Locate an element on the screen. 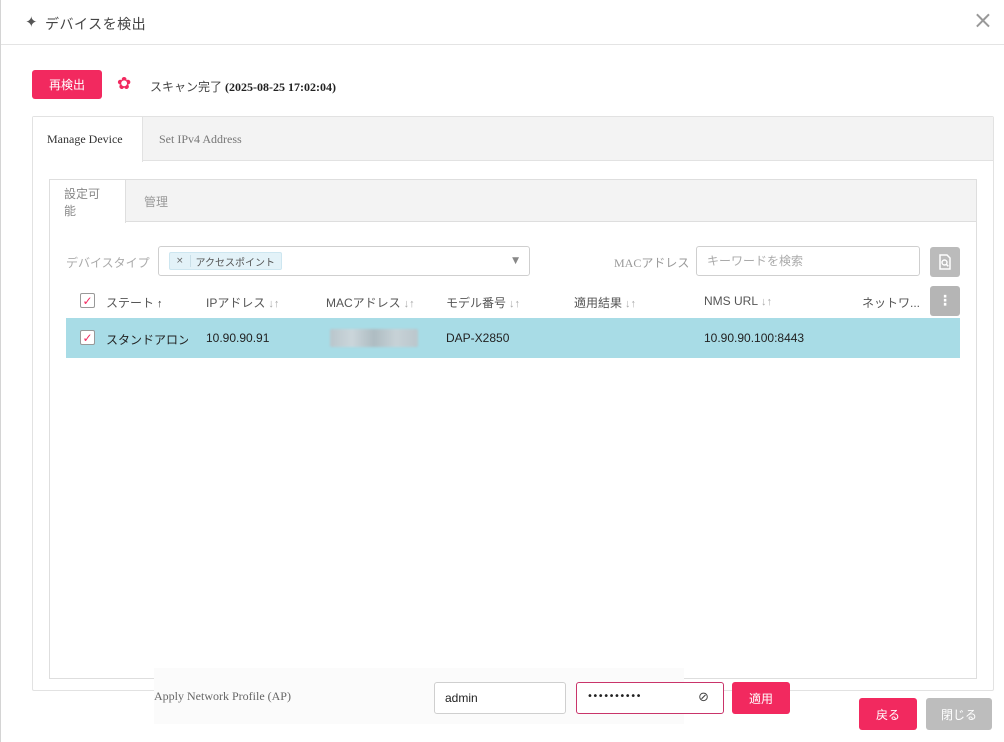  cell-state: スタンドアロン is located at coordinates (147, 340).